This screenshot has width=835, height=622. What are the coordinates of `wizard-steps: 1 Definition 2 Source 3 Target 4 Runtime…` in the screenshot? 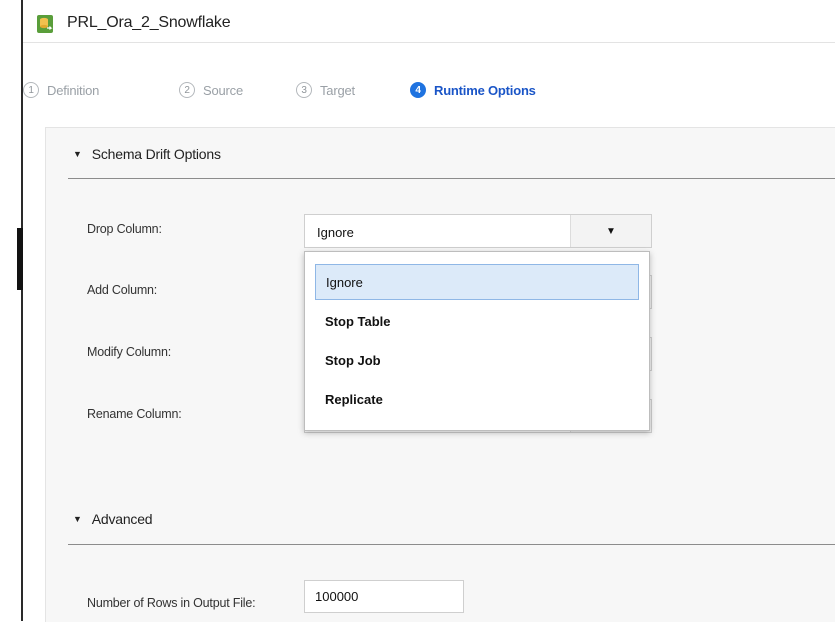 It's located at (429, 97).